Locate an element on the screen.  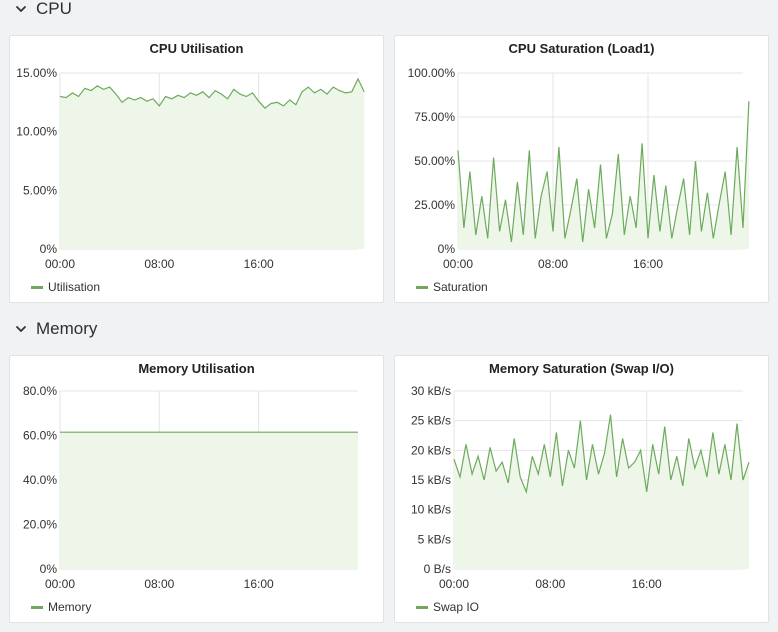
y-tick-label: 25.00% is located at coordinates (434, 205).